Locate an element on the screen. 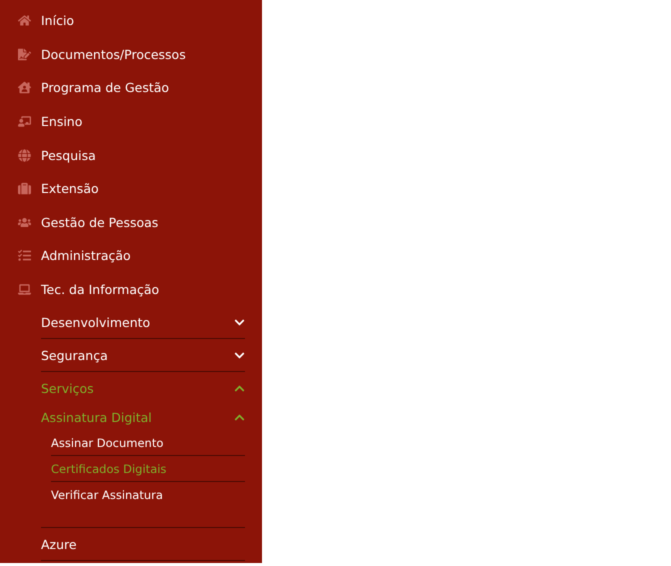 The width and height of the screenshot is (671, 566). document-edit-icon is located at coordinates (24, 54).